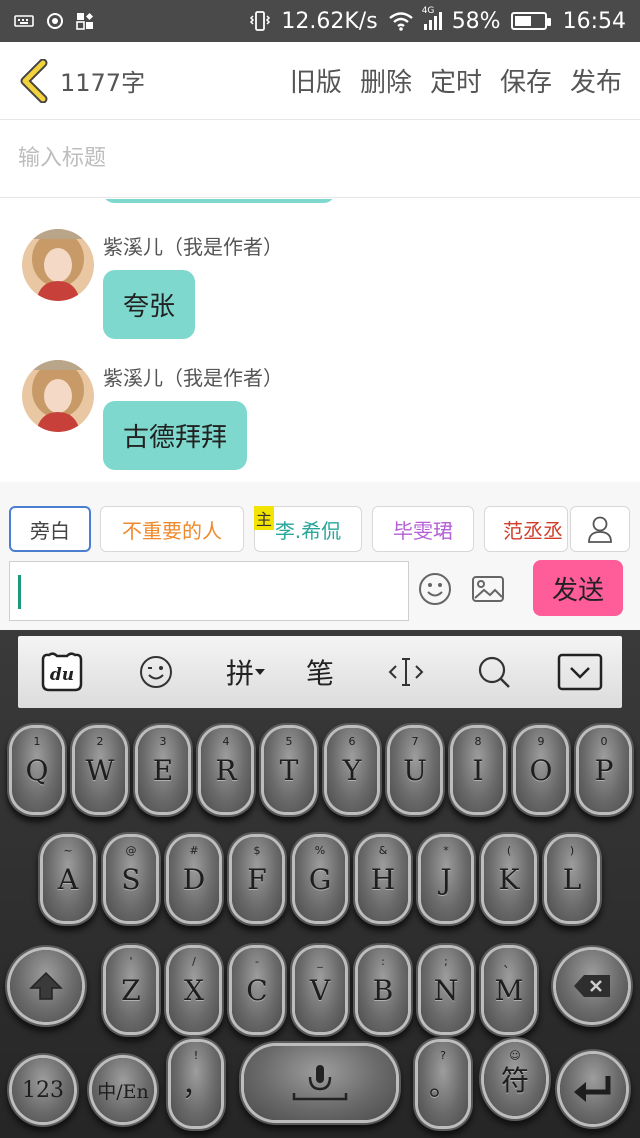 This screenshot has width=640, height=1138. I want to click on shift-key, so click(46, 986).